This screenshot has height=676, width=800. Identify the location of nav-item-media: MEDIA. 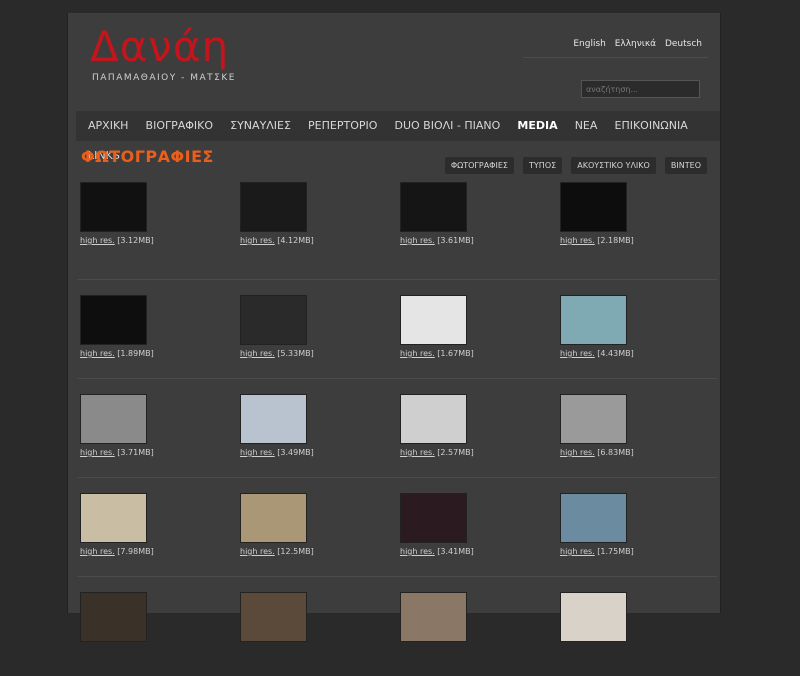
(537, 126).